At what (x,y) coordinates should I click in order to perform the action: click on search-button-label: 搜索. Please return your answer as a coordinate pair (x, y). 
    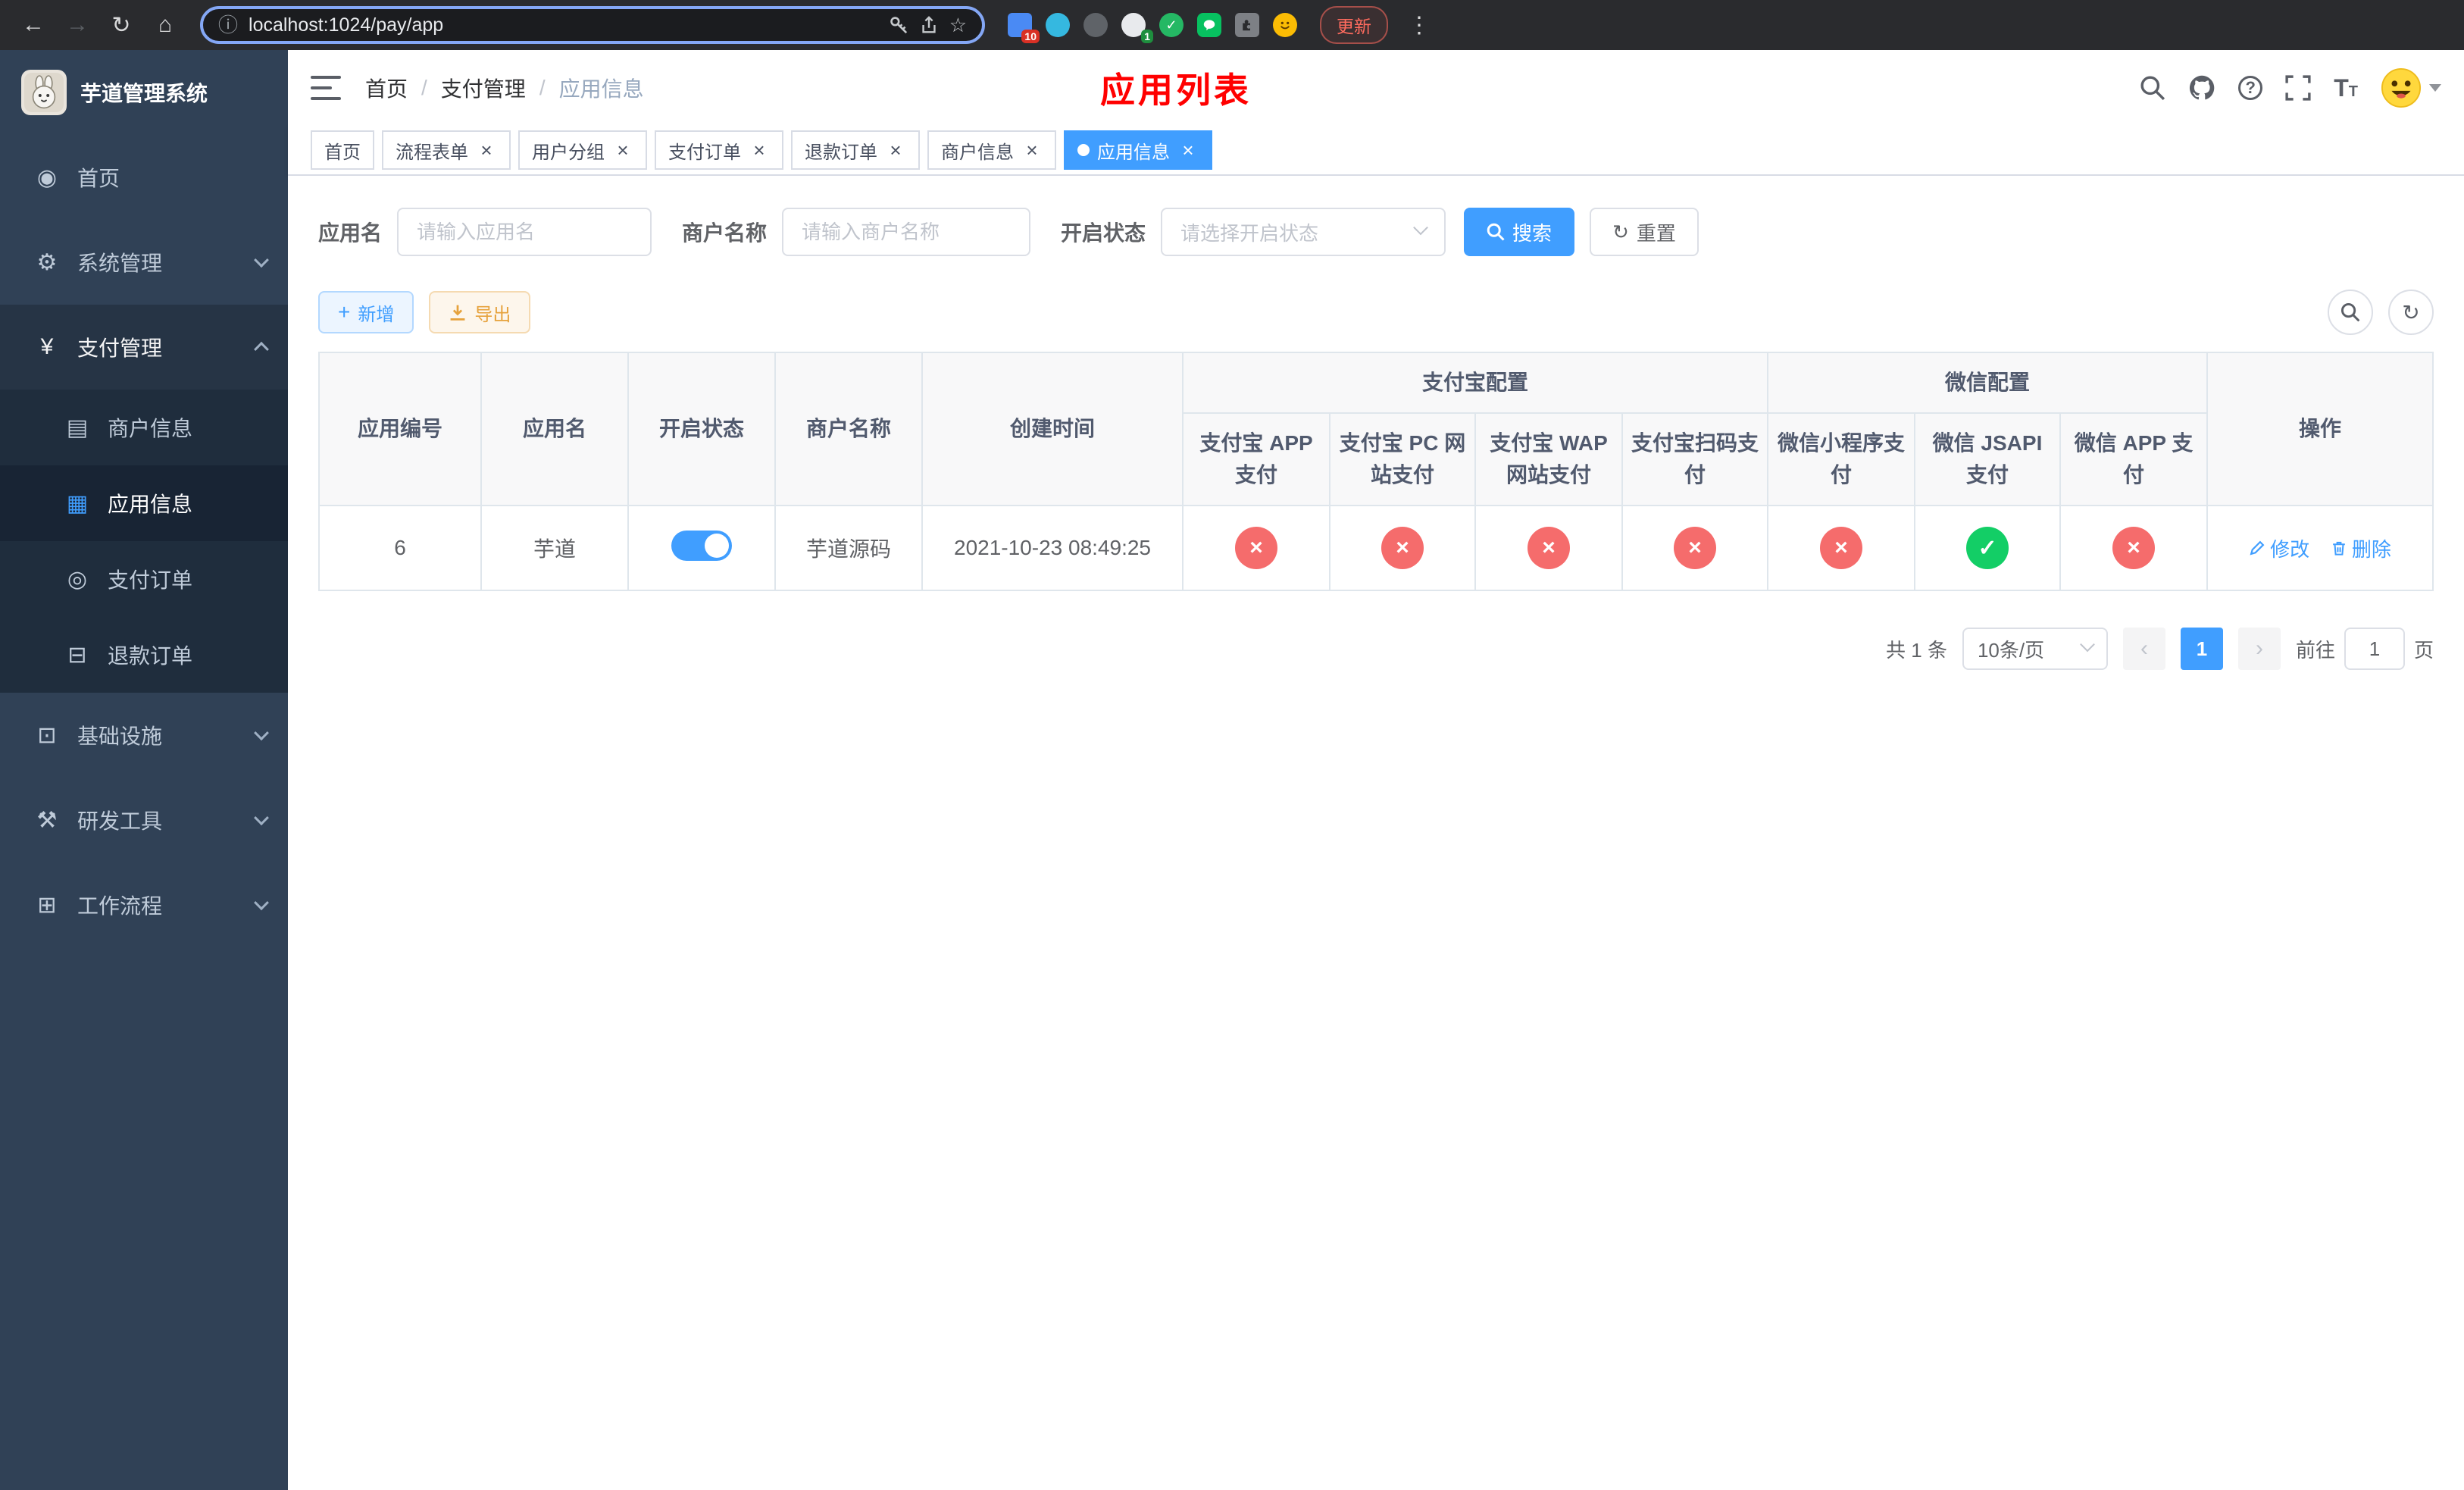
    Looking at the image, I should click on (1532, 233).